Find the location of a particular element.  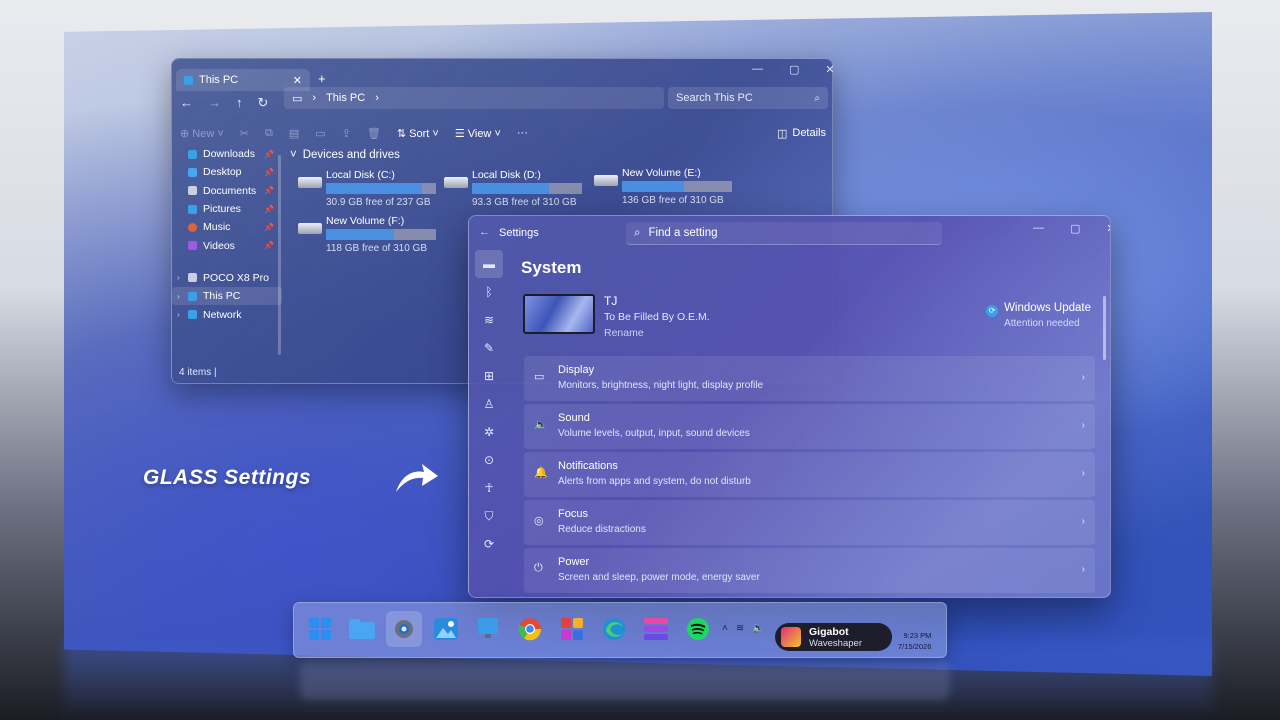

copy-icon: ⧉ is located at coordinates (269, 133).